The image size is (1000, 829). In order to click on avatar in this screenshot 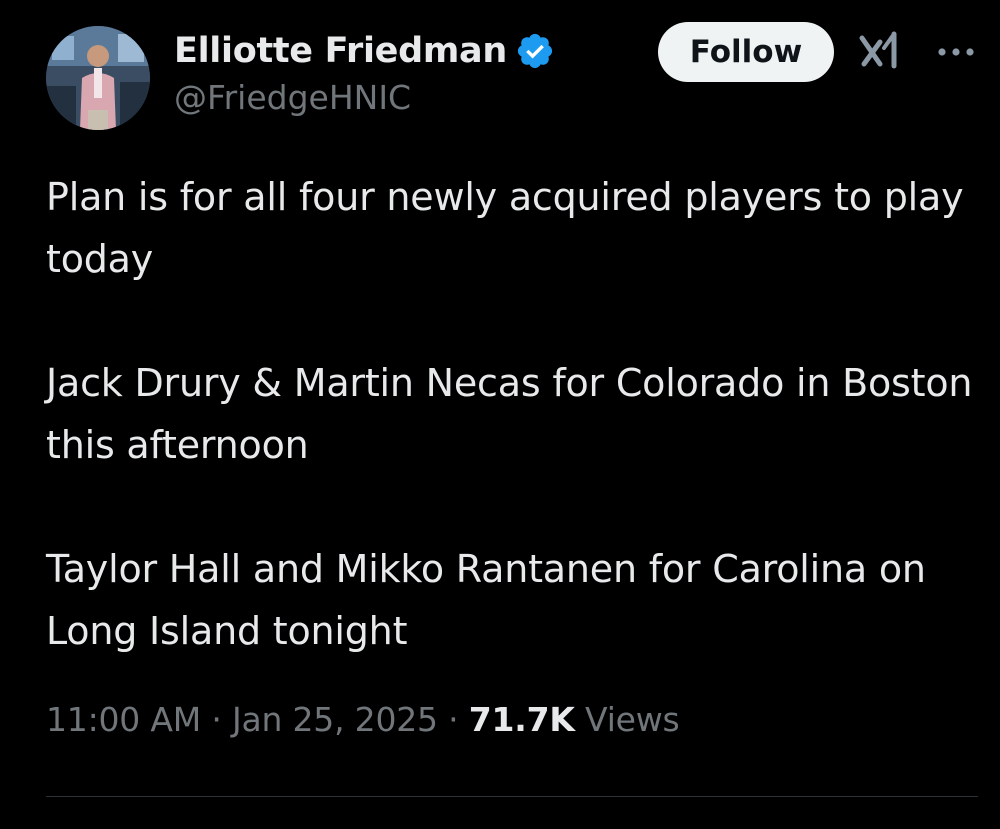, I will do `click(98, 78)`.